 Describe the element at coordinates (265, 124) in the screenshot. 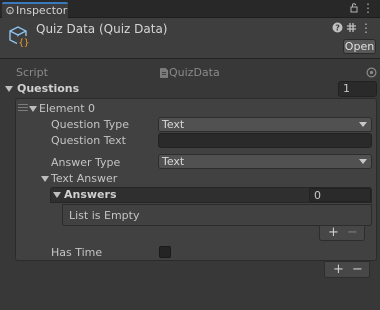

I see `question-type-dropdown: Text` at that location.